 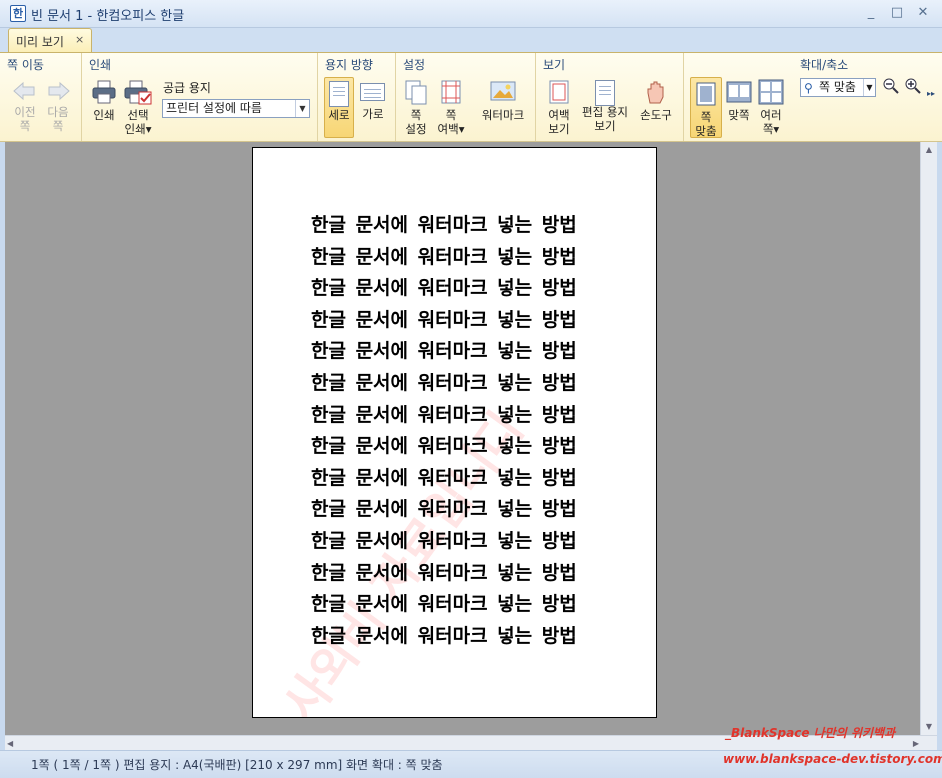 I want to click on scroll-right-icon: ▶, so click(x=916, y=743).